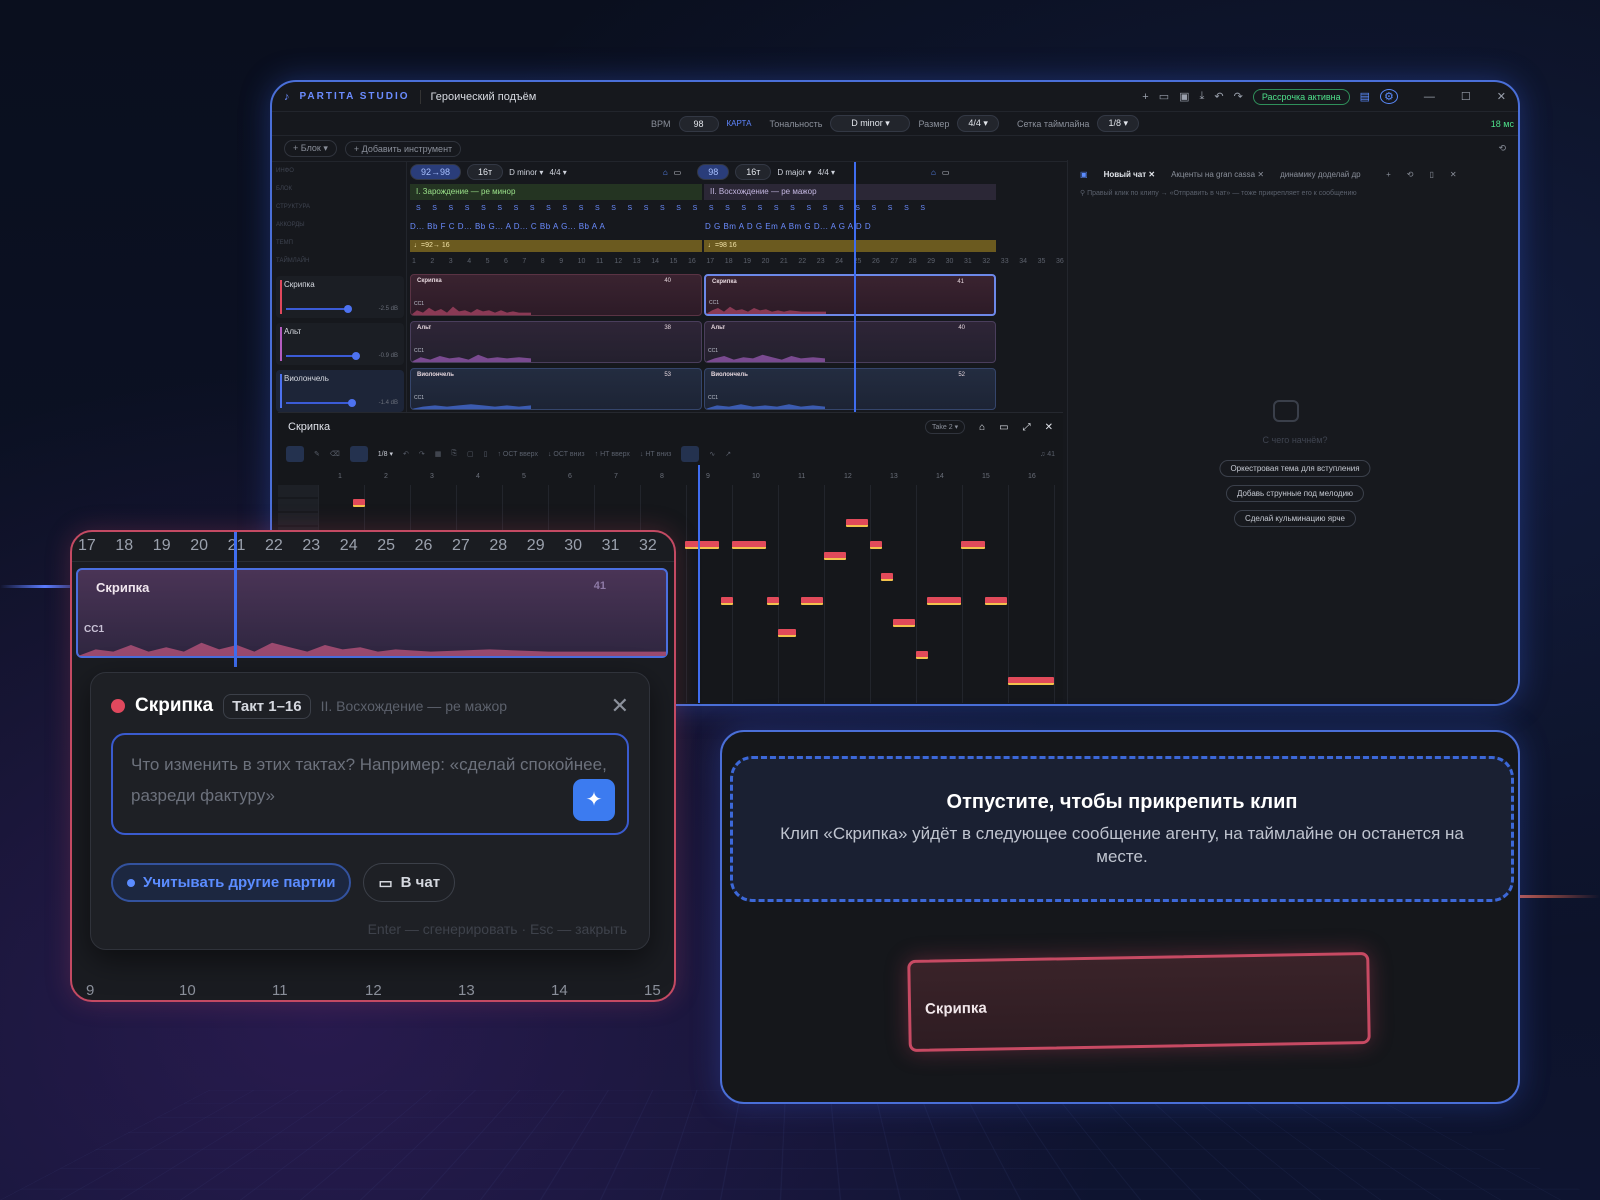  Describe the element at coordinates (713, 172) in the screenshot. I see `block-tempo-chip: 98` at that location.